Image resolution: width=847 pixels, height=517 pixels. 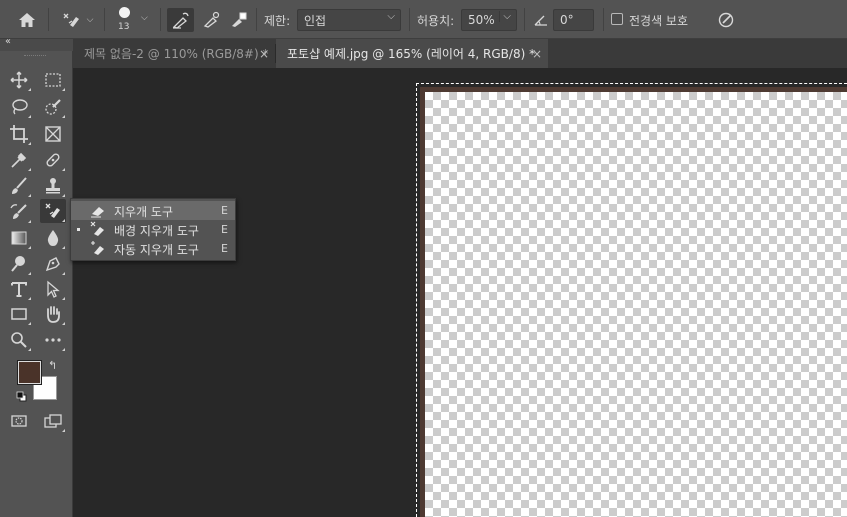 I want to click on brush-tip-icon, so click(x=124, y=12).